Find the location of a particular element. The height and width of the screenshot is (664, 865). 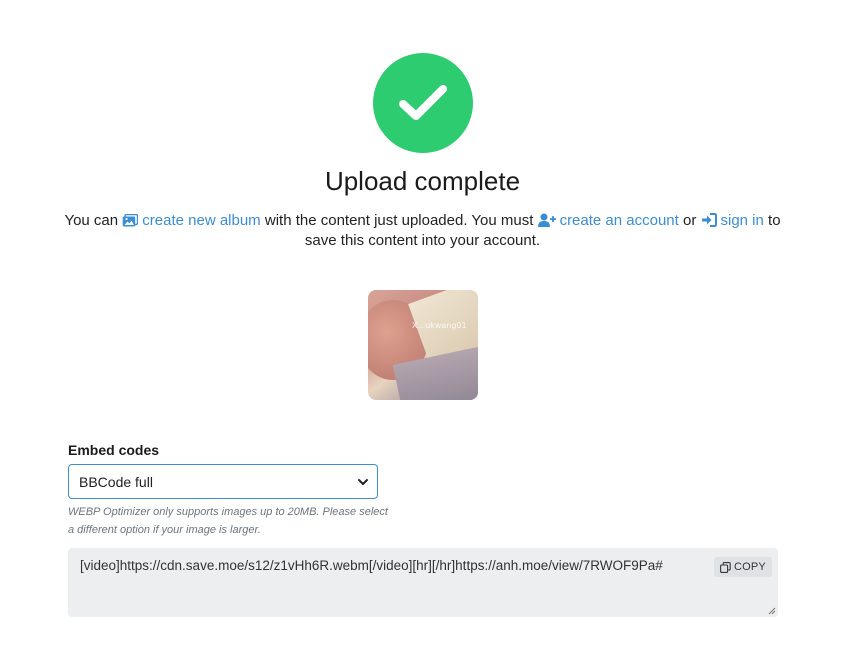

page-title: Upload complete is located at coordinates (422, 181).